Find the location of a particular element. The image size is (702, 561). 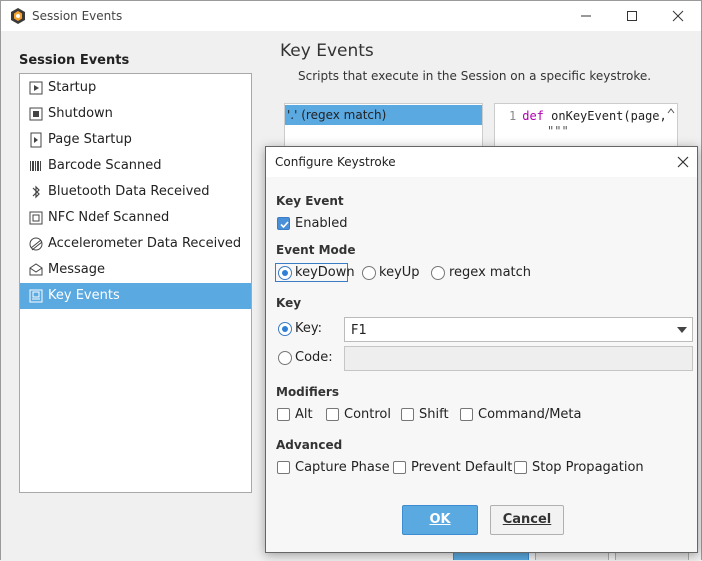

dialog-close-button is located at coordinates (683, 162).